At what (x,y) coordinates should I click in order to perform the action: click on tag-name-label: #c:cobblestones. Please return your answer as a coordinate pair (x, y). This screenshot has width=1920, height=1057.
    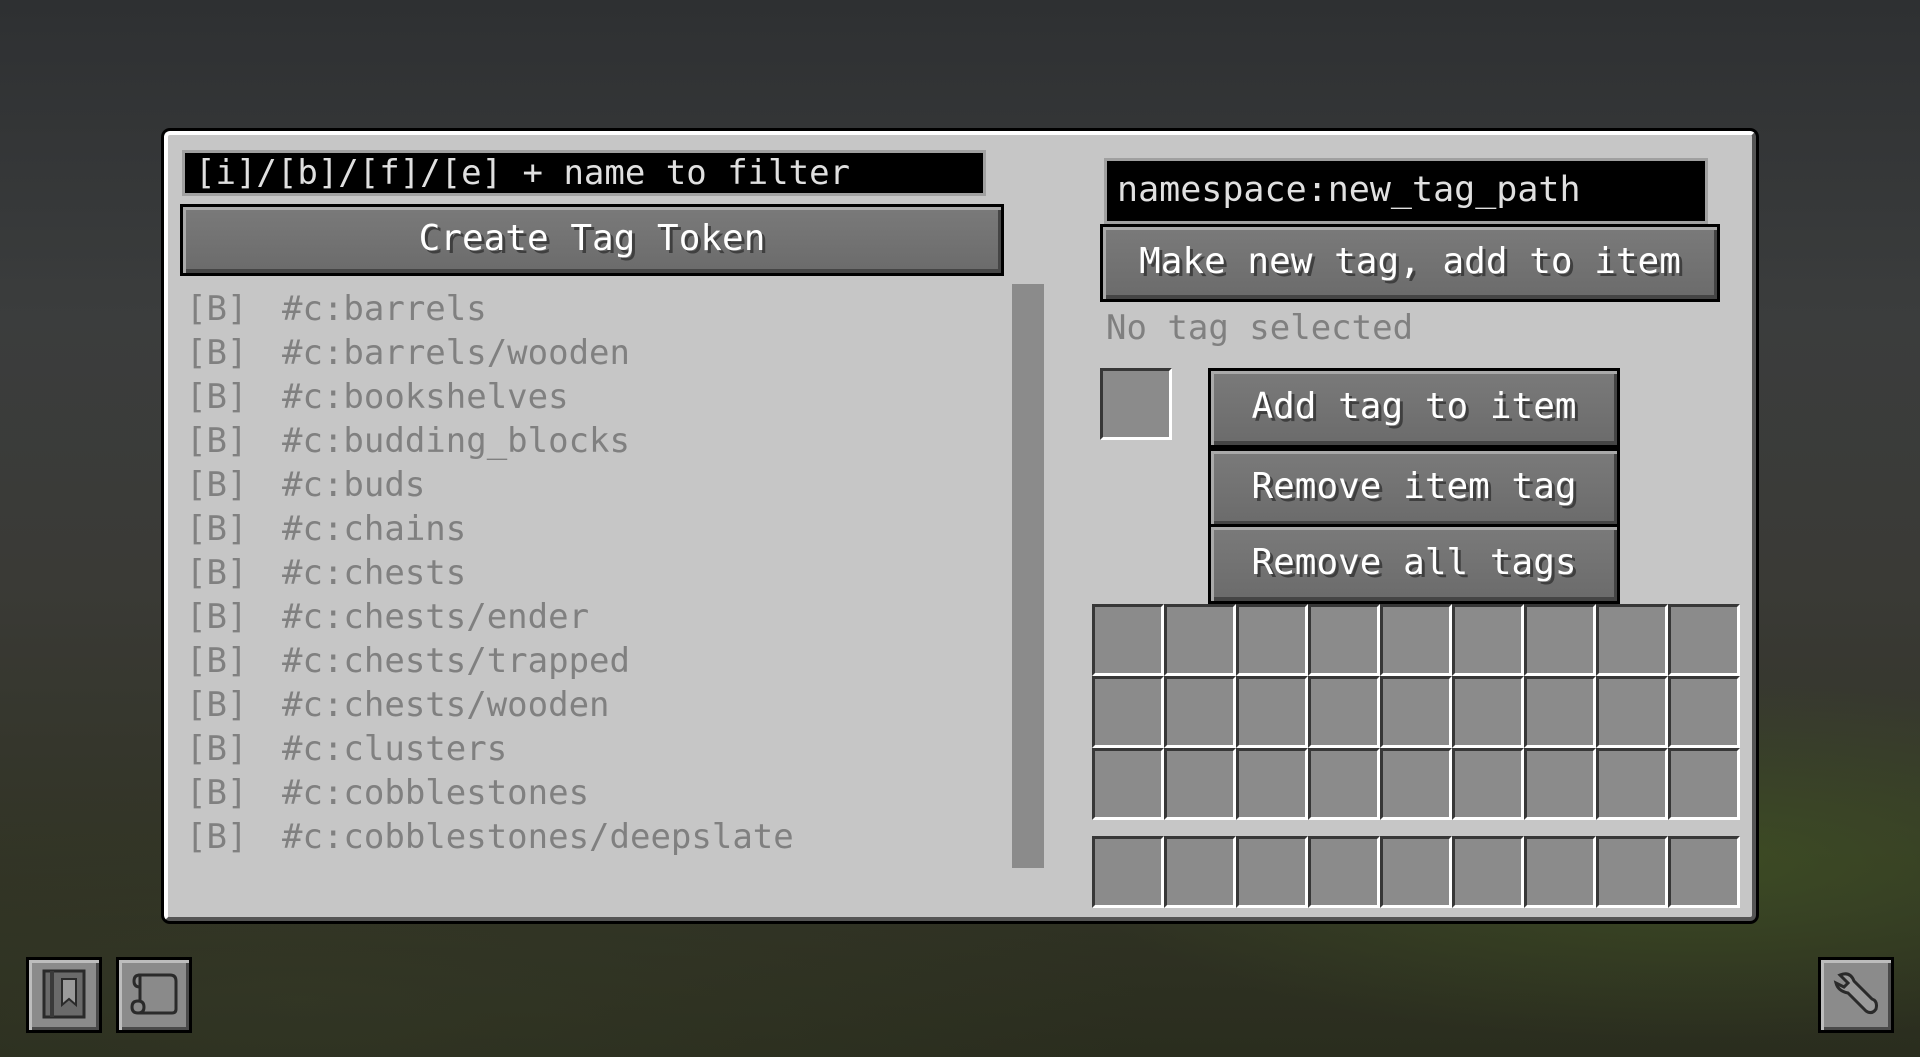
    Looking at the image, I should click on (436, 793).